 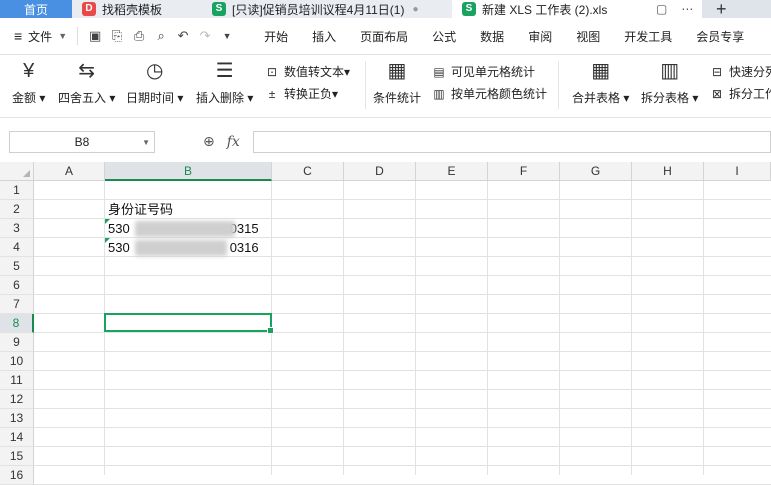 I want to click on cell-b2: 身份证号码, so click(x=139, y=209).